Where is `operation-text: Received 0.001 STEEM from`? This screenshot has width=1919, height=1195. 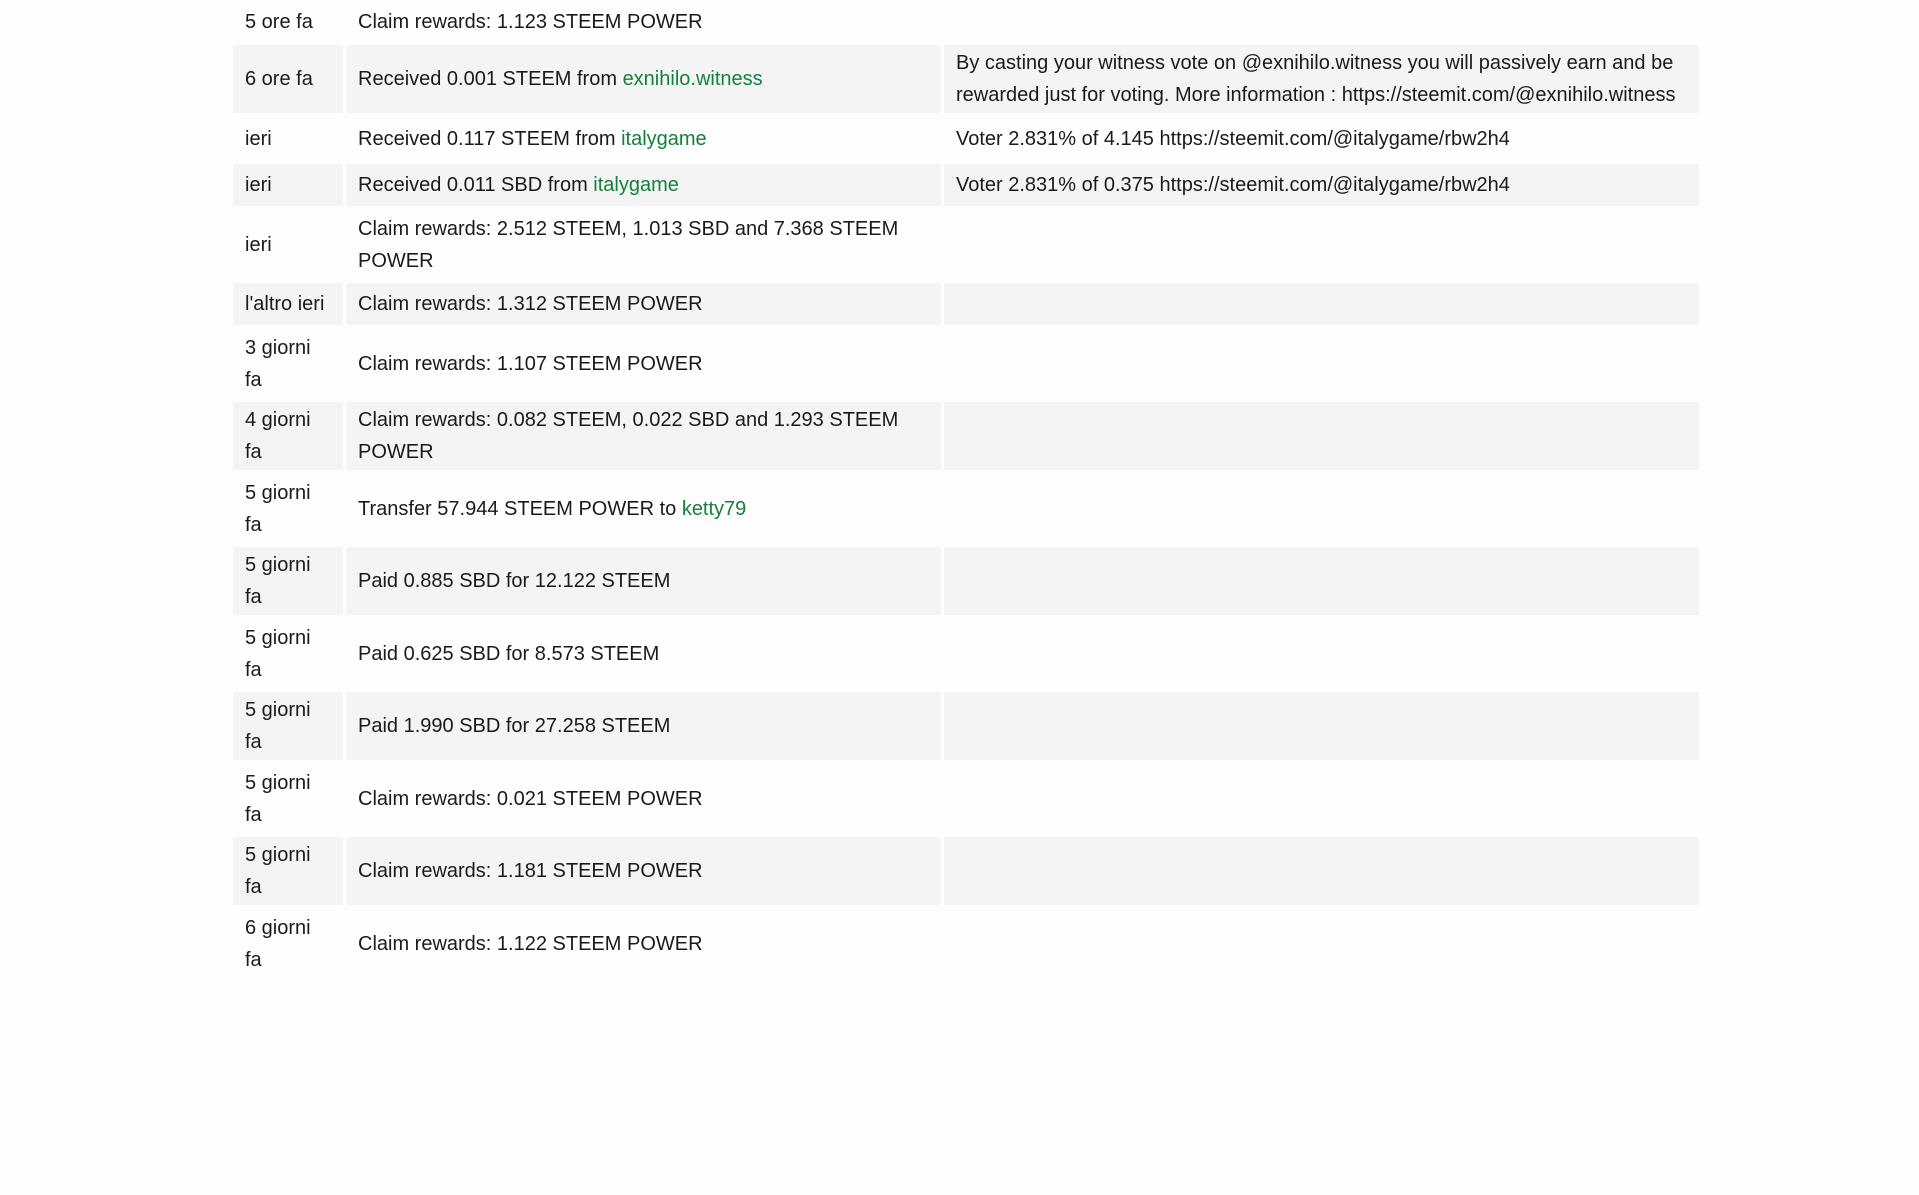 operation-text: Received 0.001 STEEM from is located at coordinates (490, 79).